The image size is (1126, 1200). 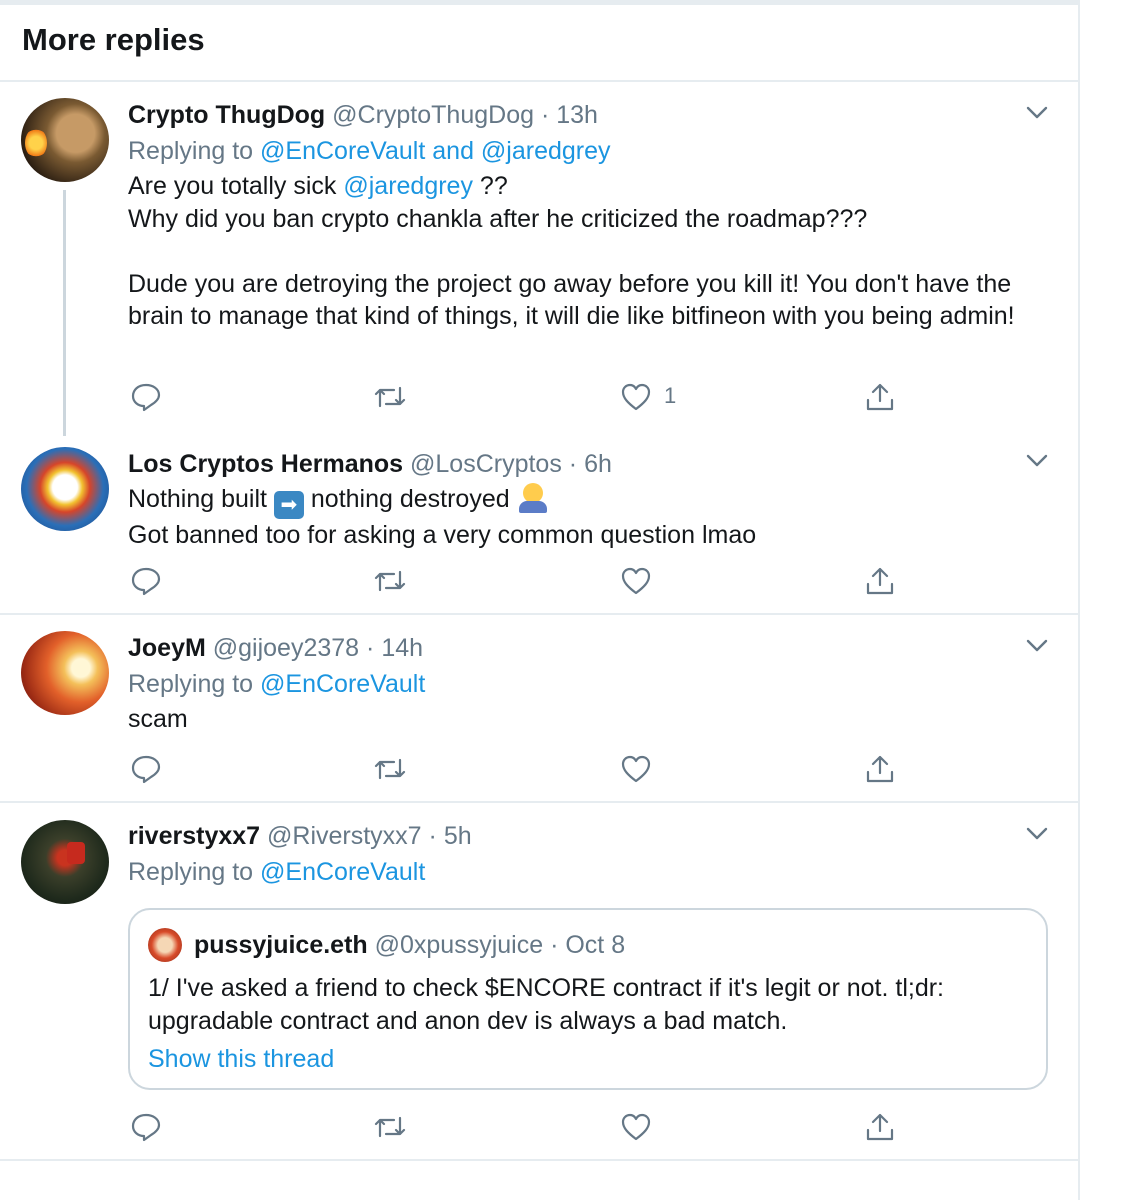 What do you see at coordinates (459, 945) in the screenshot?
I see `quoted-handle: @0xpussyjuice` at bounding box center [459, 945].